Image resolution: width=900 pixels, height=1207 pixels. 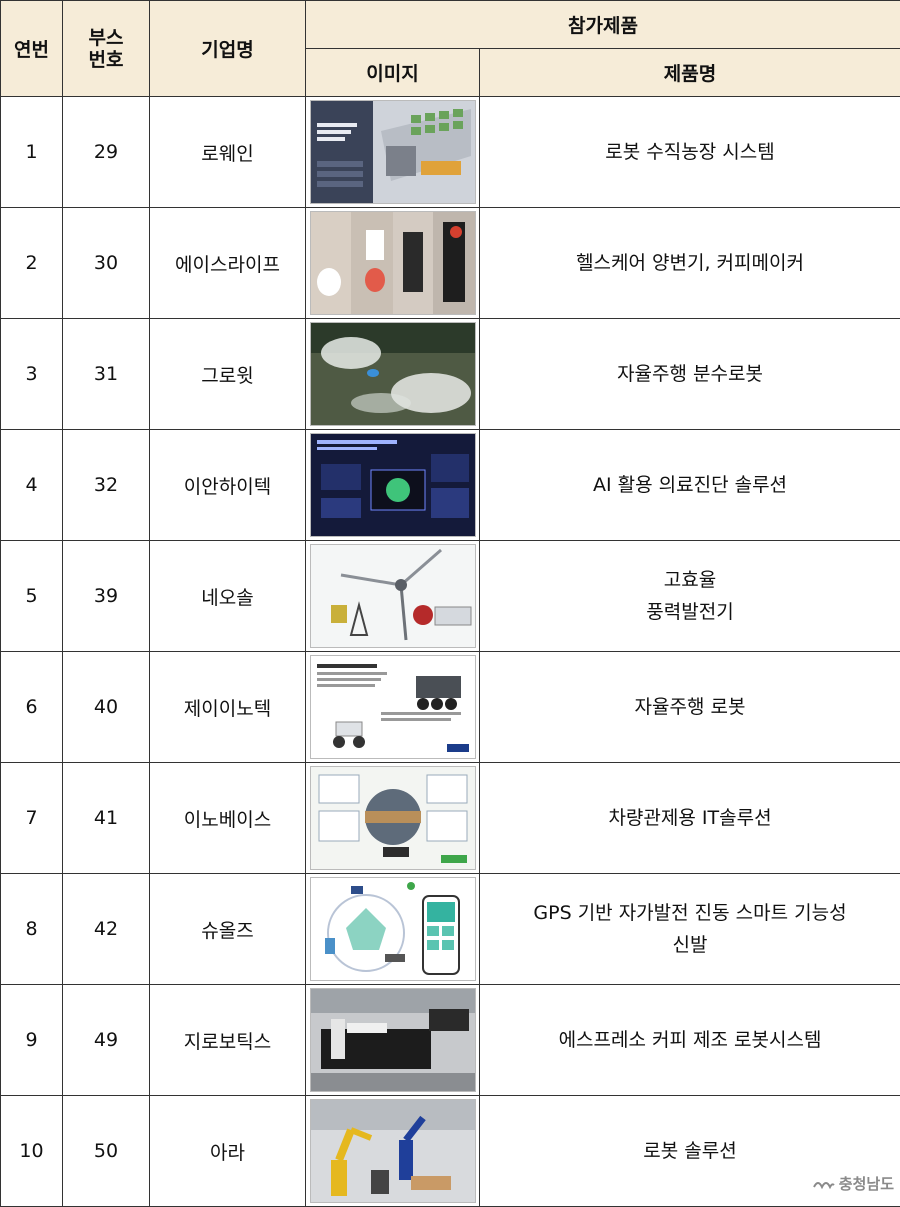 What do you see at coordinates (393, 1040) in the screenshot?
I see `espresso-robot-image` at bounding box center [393, 1040].